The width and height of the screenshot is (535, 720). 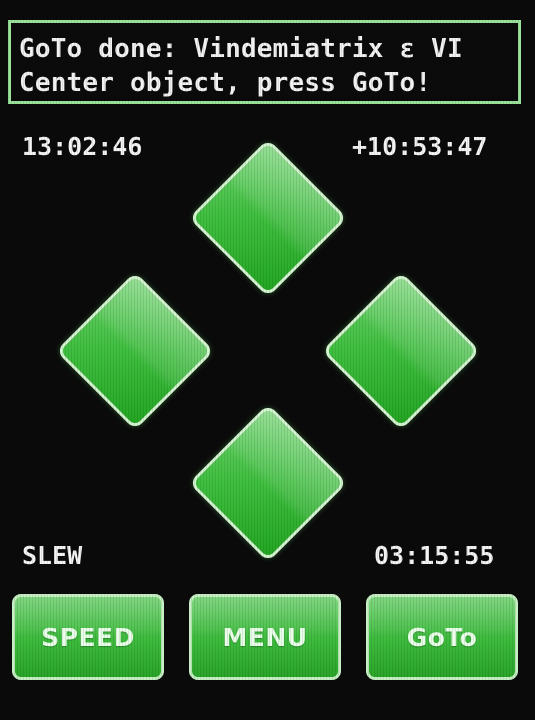 I want to click on slew-left-button, so click(x=135, y=351).